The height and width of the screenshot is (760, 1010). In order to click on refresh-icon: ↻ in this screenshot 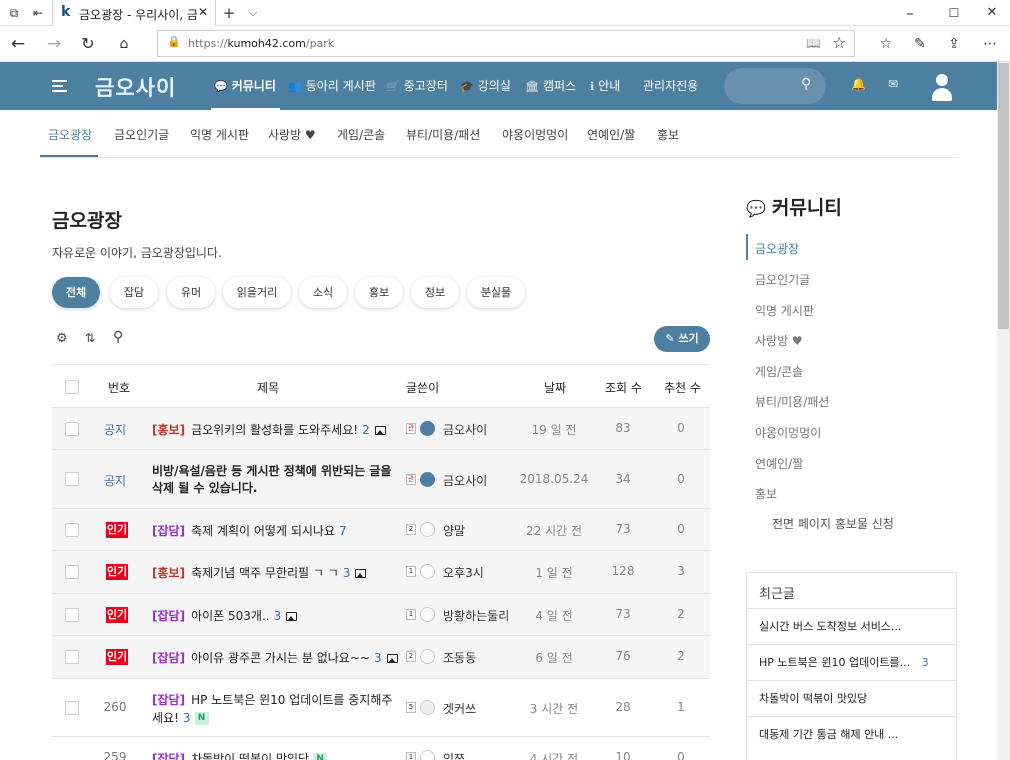, I will do `click(88, 44)`.